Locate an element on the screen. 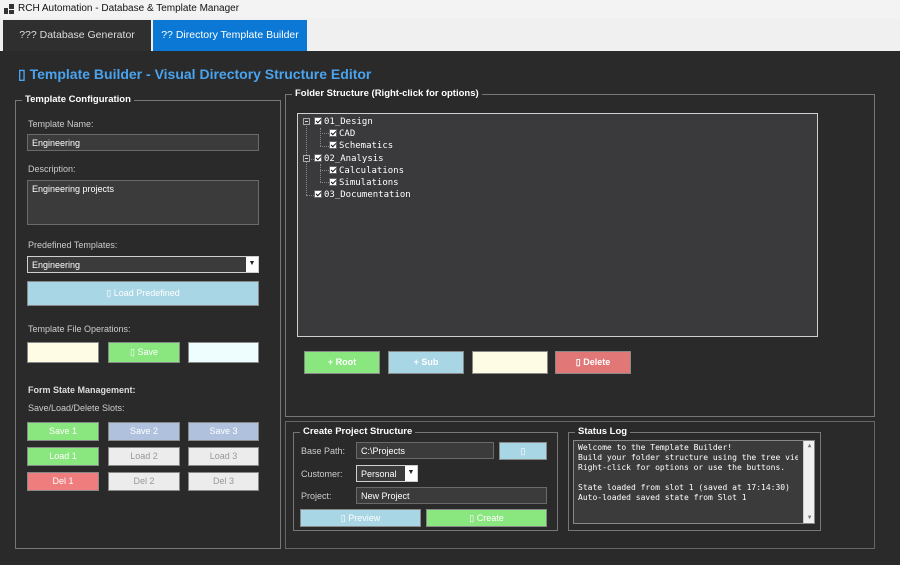 The height and width of the screenshot is (565, 900). log-line: Welcome to the Template Builder! is located at coordinates (655, 447).